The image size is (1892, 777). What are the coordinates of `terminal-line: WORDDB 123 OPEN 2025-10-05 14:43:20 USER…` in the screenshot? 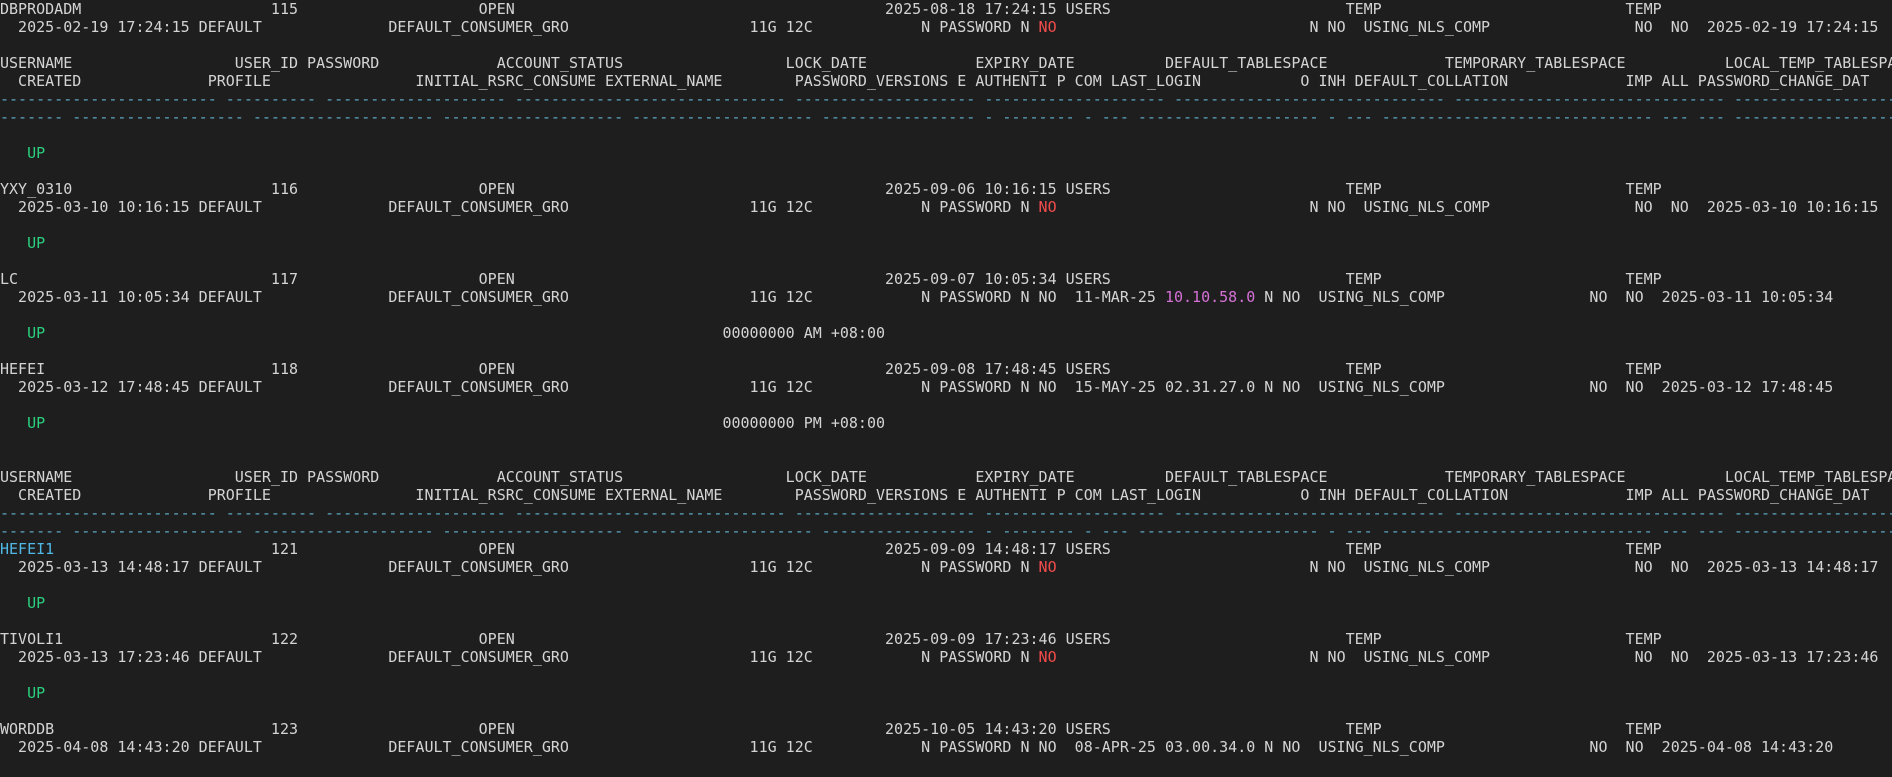 It's located at (946, 729).